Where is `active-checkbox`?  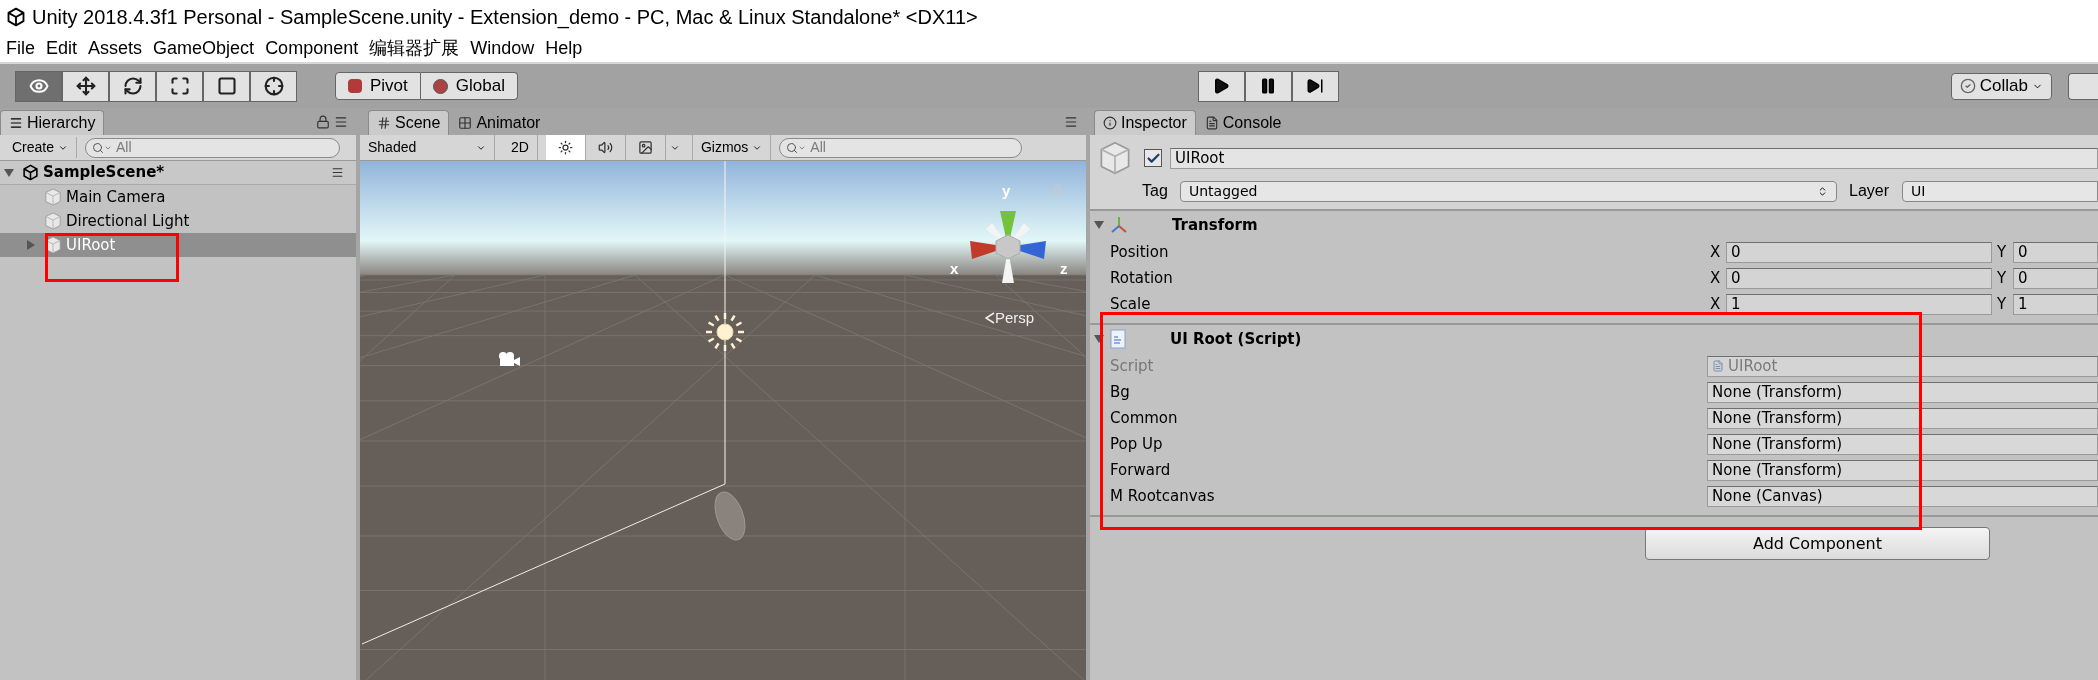
active-checkbox is located at coordinates (1153, 158).